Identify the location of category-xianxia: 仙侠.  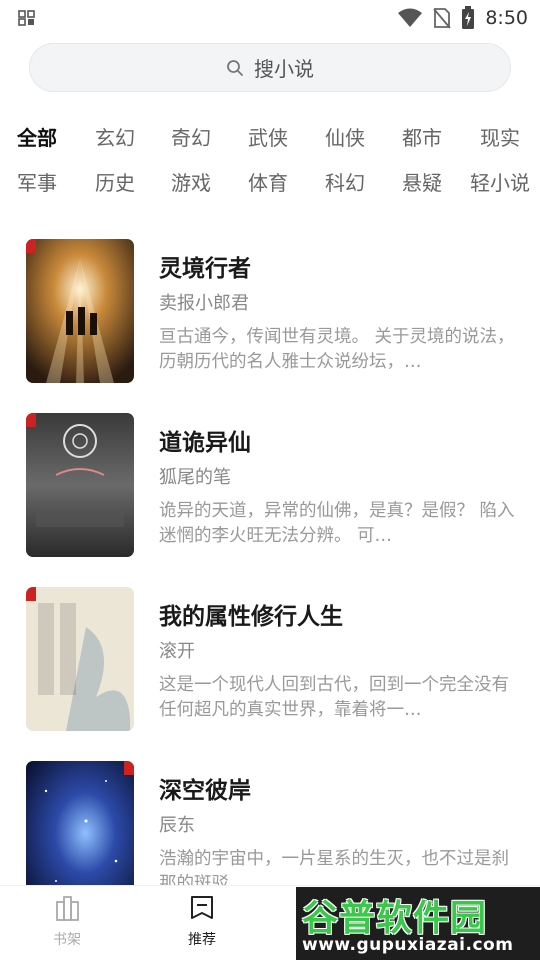
(345, 136).